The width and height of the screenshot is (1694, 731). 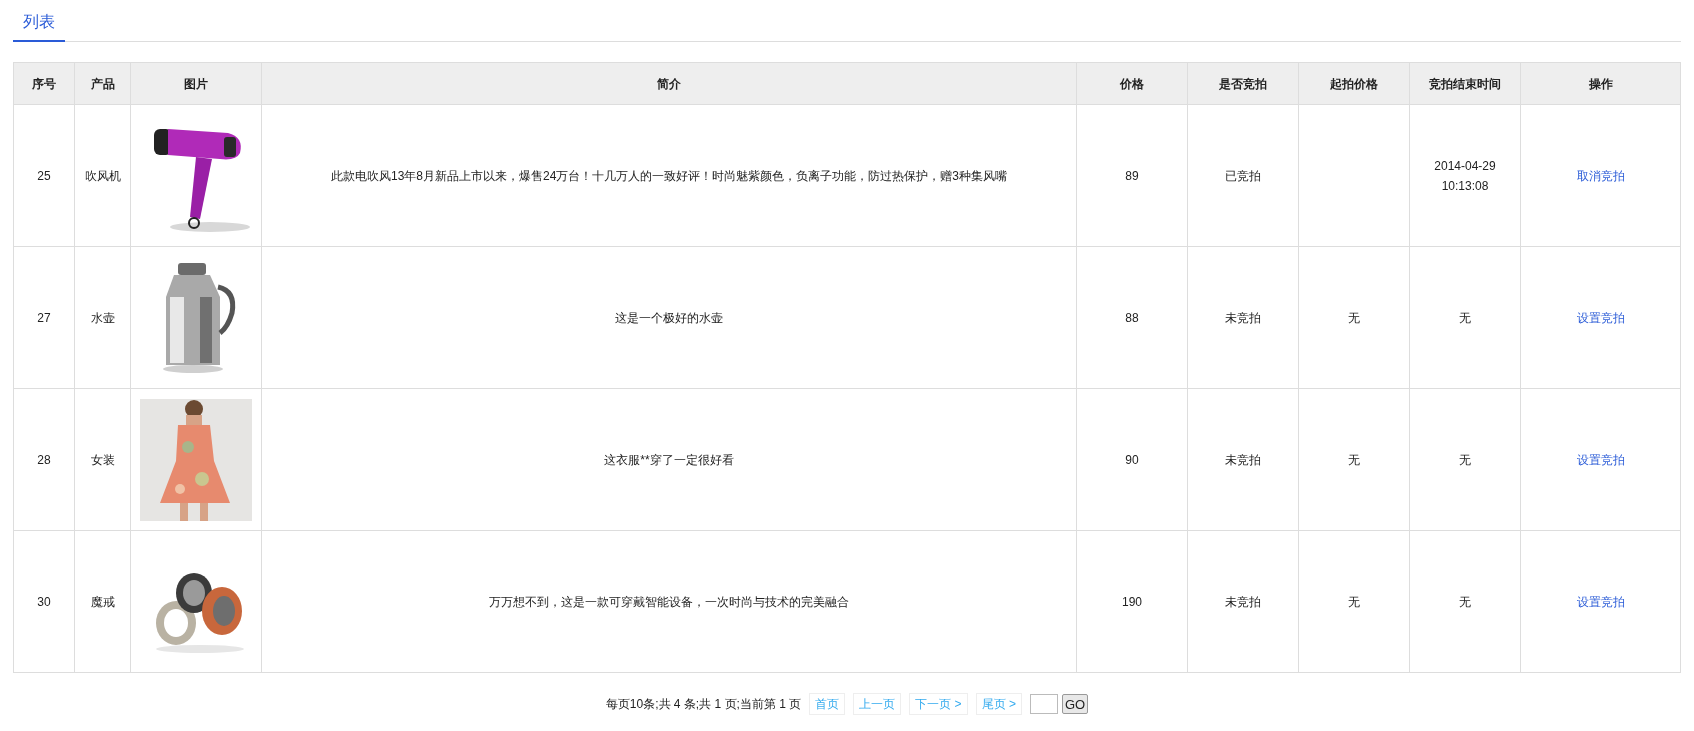 What do you see at coordinates (1243, 175) in the screenshot?
I see `table-cell: 已竞拍` at bounding box center [1243, 175].